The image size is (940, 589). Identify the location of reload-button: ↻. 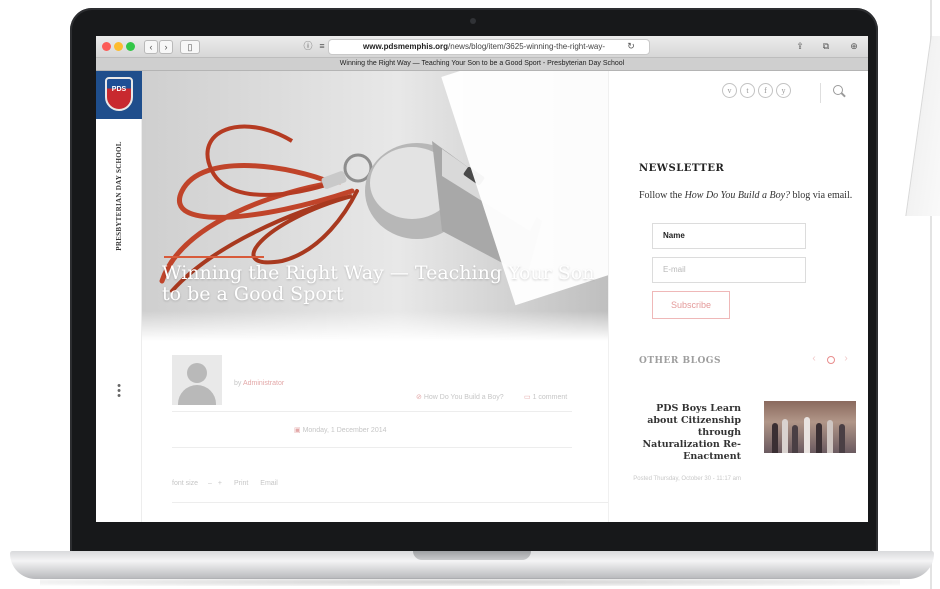
(631, 47).